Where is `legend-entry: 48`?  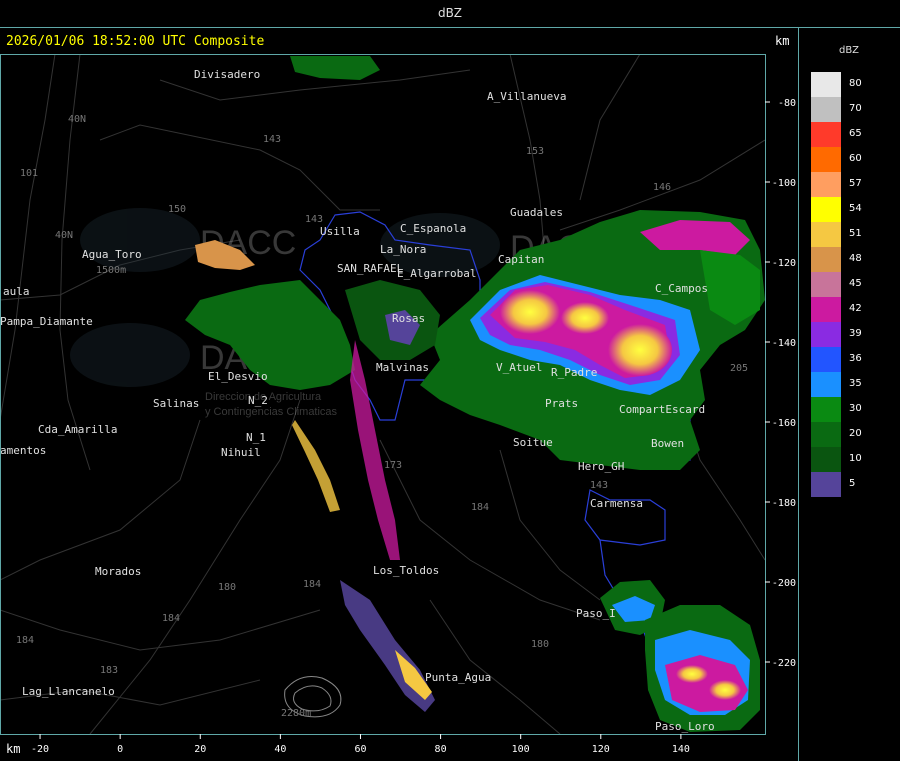
legend-entry: 48 is located at coordinates (851, 259).